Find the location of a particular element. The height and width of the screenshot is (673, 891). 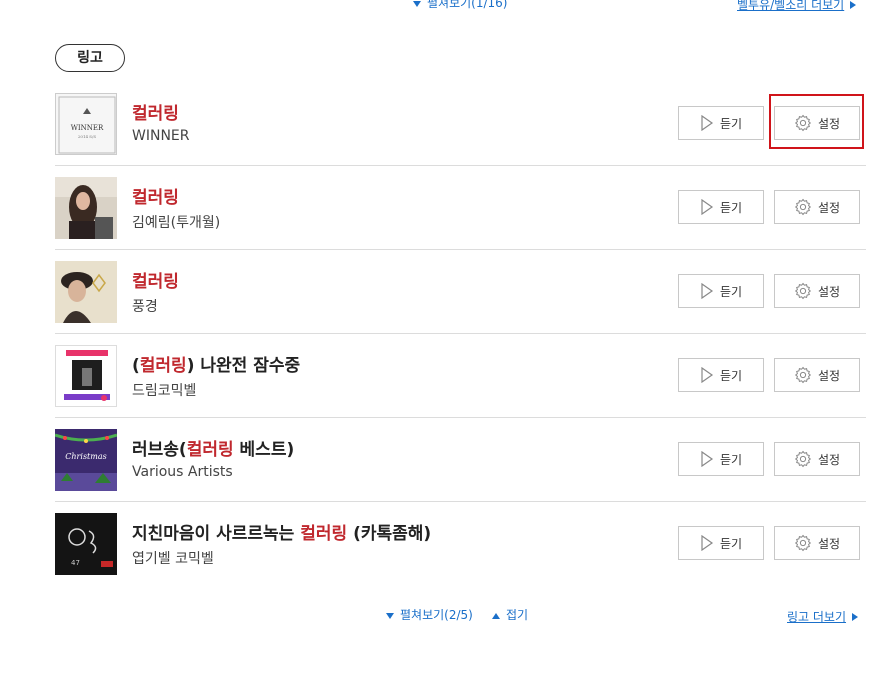

collapse-link: 접기 is located at coordinates (510, 614).